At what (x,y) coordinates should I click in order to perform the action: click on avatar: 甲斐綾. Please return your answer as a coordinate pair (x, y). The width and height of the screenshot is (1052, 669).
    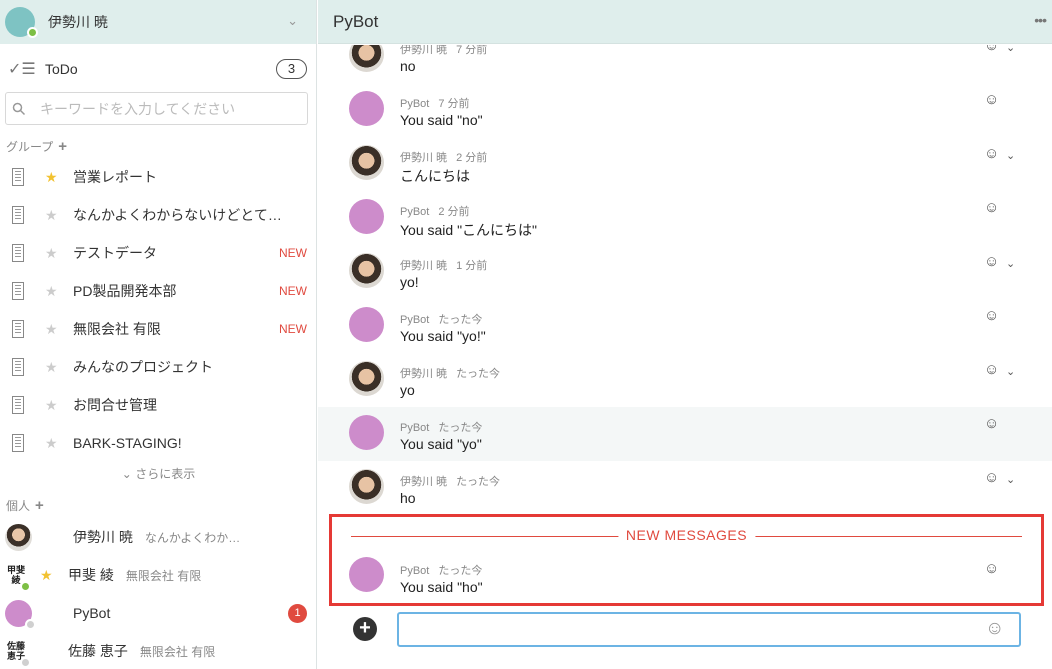
    Looking at the image, I should click on (18, 576).